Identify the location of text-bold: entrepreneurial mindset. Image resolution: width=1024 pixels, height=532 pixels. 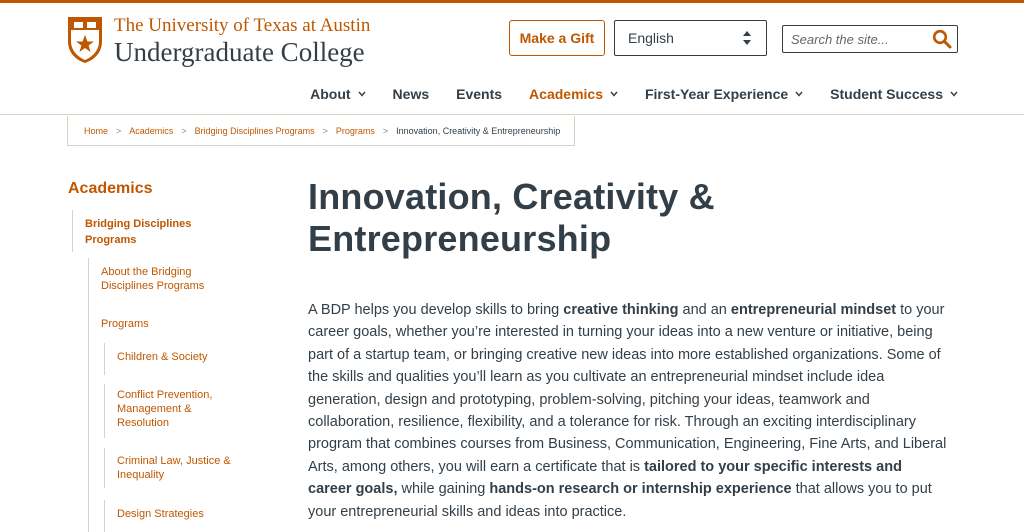
(813, 310).